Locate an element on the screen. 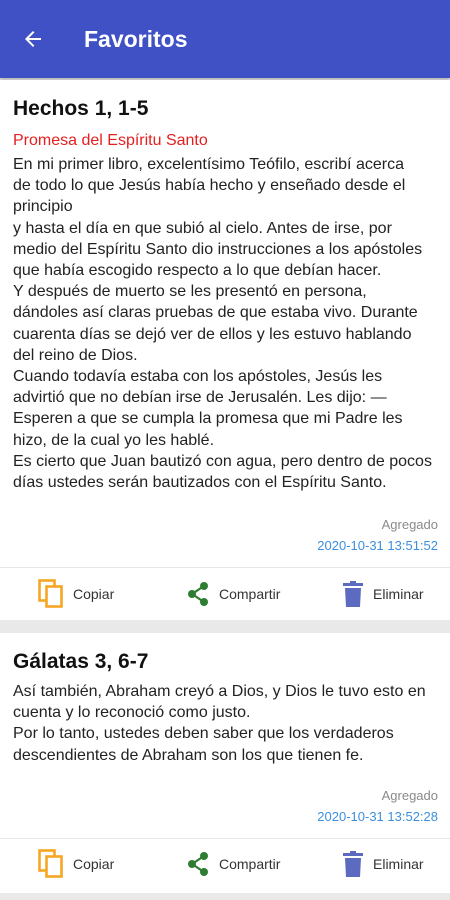 This screenshot has height=900, width=450. verse-reference: Hechos 1, 1-5 is located at coordinates (81, 108).